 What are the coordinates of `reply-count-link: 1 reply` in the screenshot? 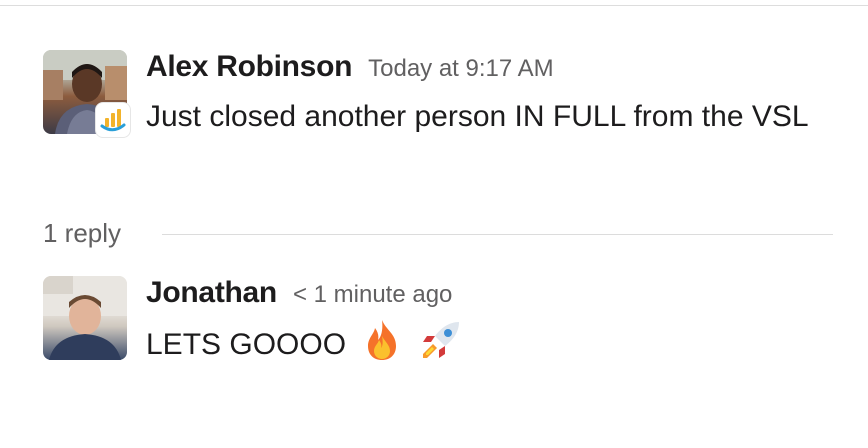 It's located at (82, 233).